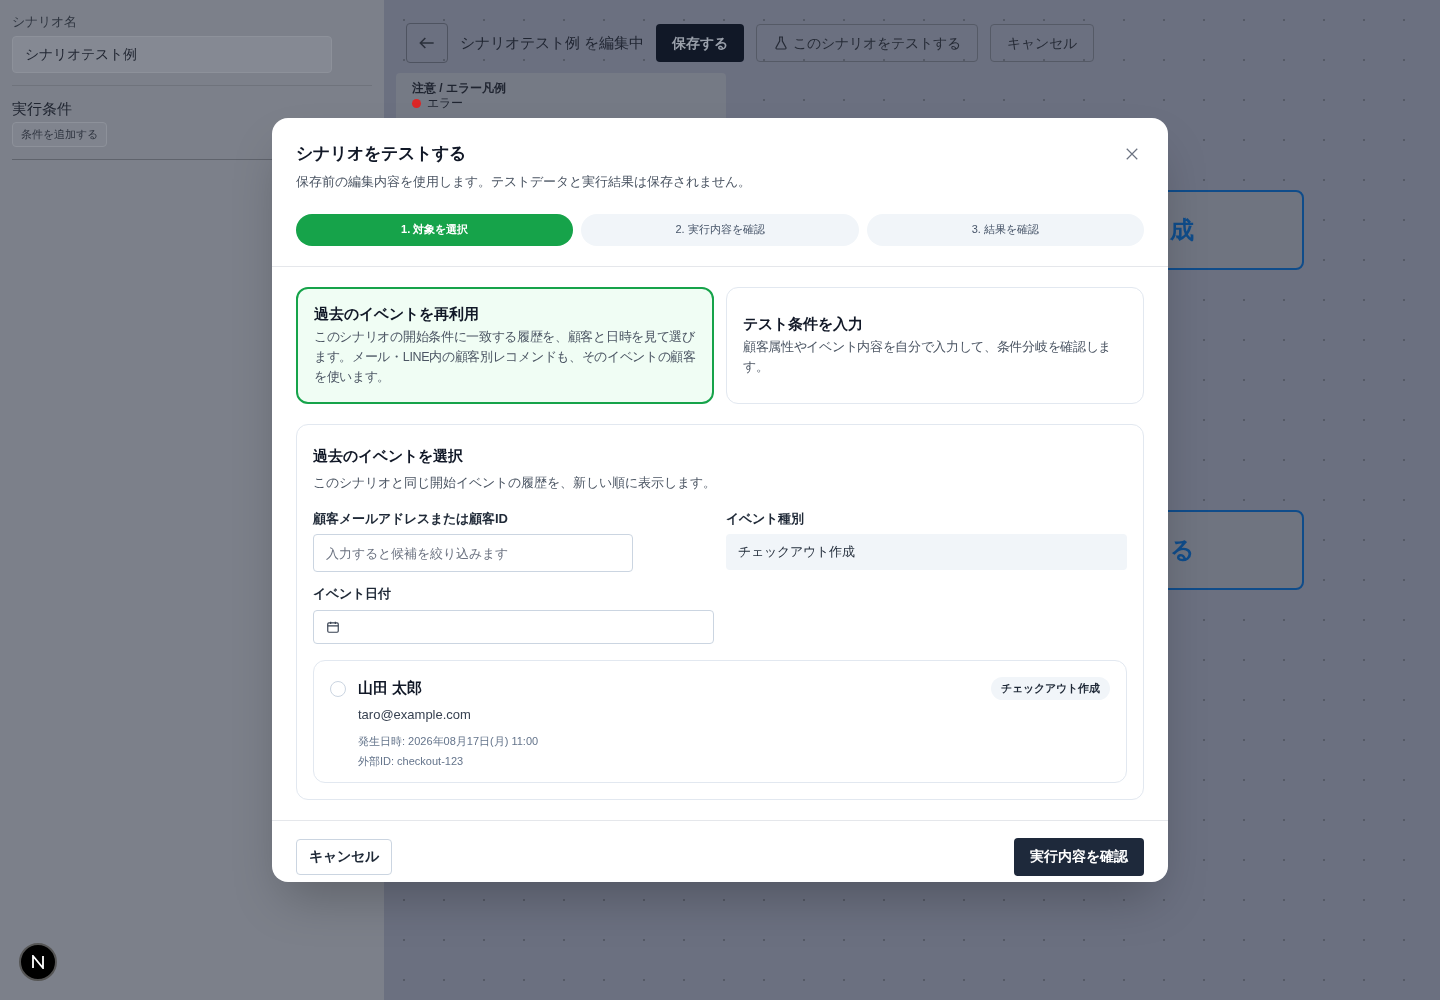 The width and height of the screenshot is (1440, 1000). What do you see at coordinates (700, 43) in the screenshot?
I see `save-button: 保存する` at bounding box center [700, 43].